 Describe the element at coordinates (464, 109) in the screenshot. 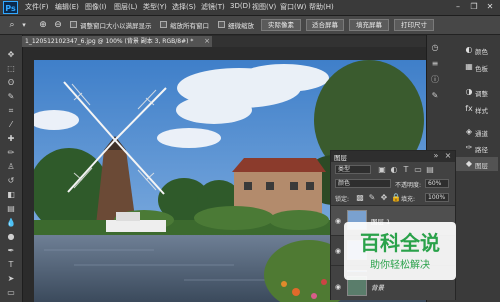

I see `panel-styles: fx 样式` at that location.